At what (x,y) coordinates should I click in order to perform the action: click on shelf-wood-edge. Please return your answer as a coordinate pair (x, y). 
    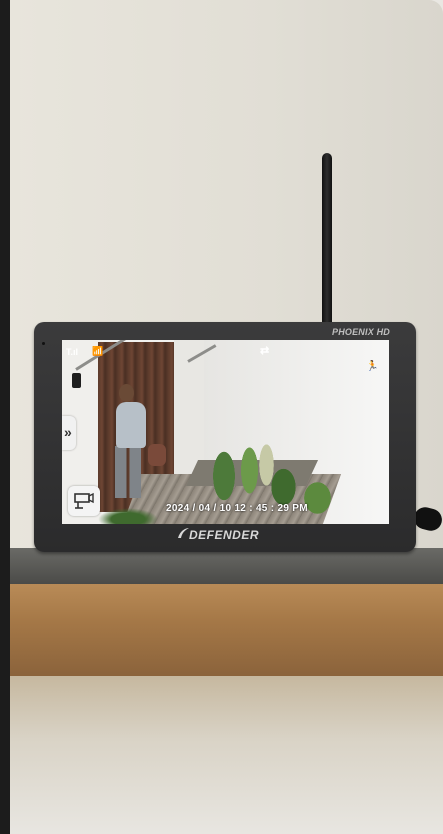
    Looking at the image, I should click on (226, 630).